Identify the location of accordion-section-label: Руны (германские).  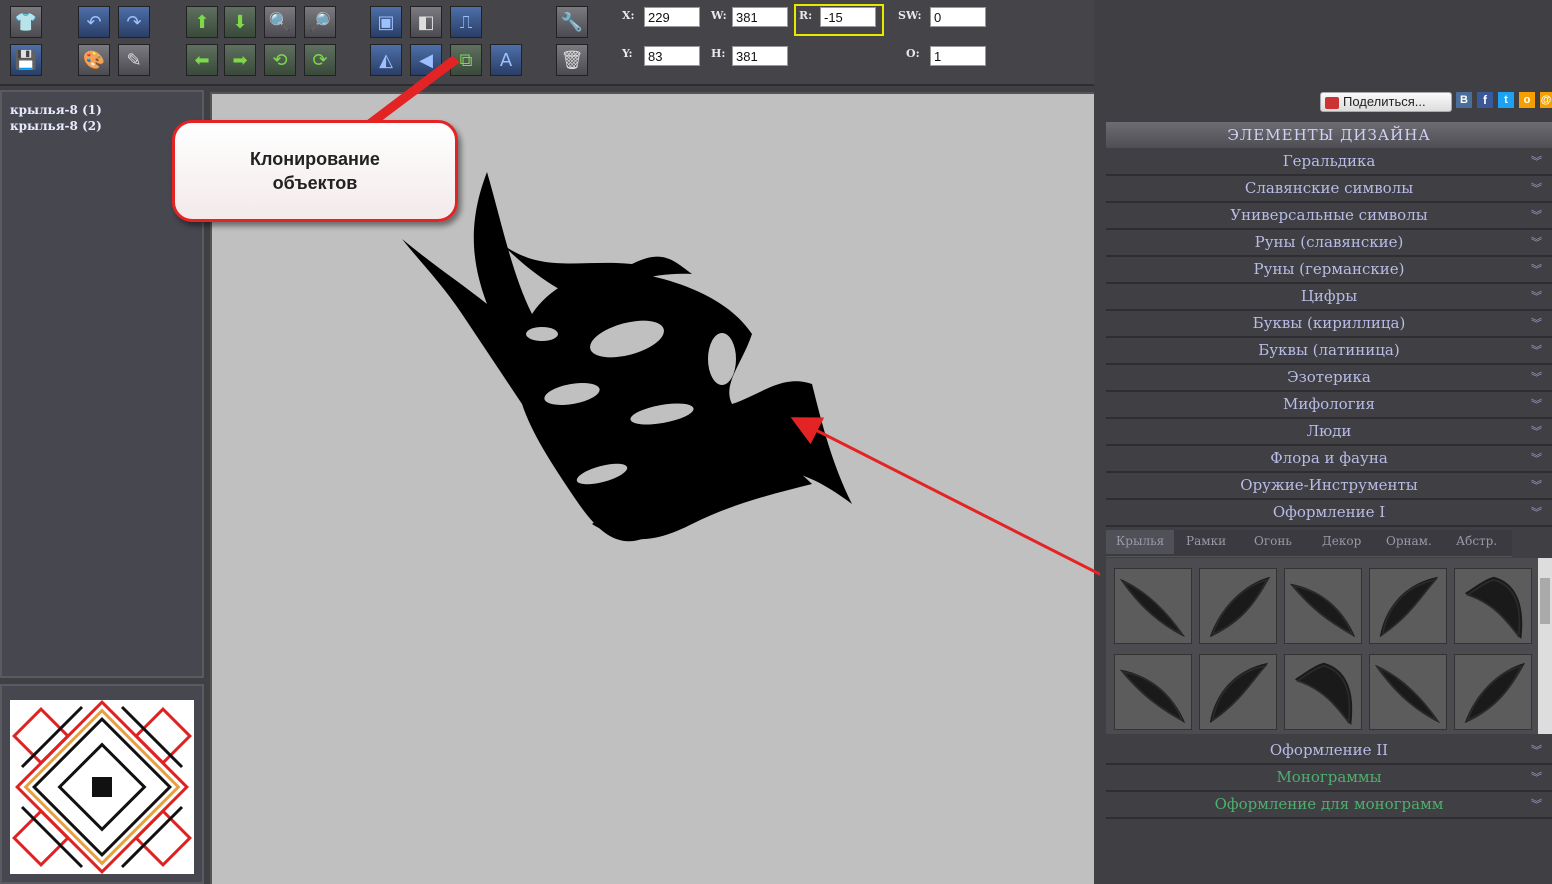
(1329, 269).